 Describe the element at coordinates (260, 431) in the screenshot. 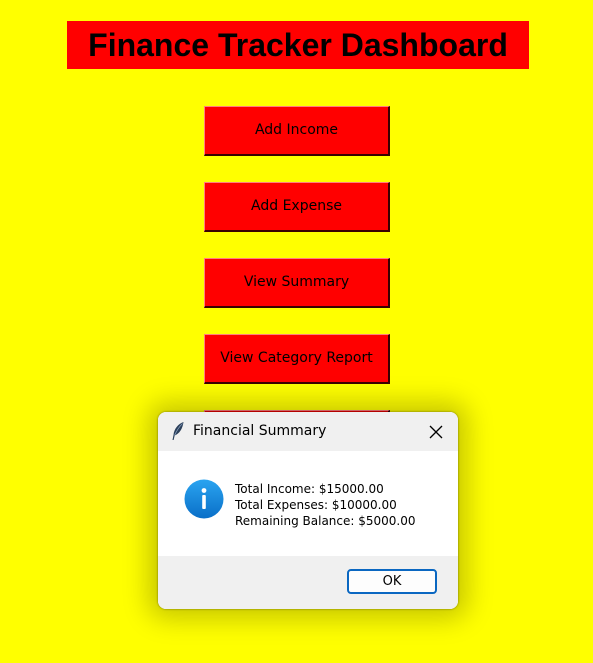

I see `dialog-title: Financial Summary` at that location.